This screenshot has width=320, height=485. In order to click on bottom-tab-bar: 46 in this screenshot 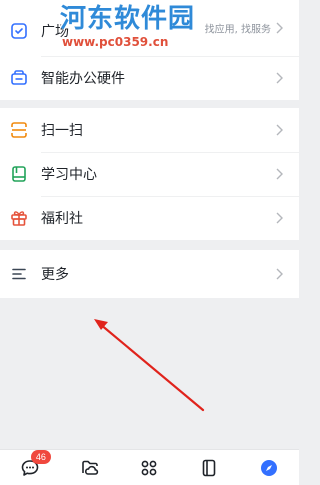, I will do `click(149, 467)`.